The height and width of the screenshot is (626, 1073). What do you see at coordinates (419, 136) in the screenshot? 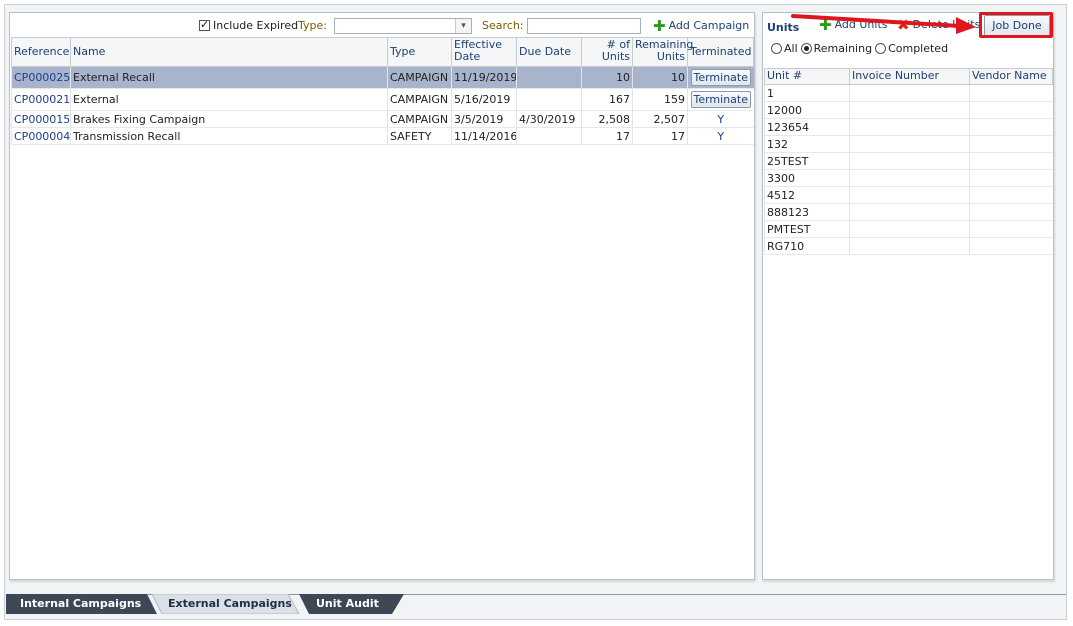
I see `campaign-type: SAFETY` at bounding box center [419, 136].